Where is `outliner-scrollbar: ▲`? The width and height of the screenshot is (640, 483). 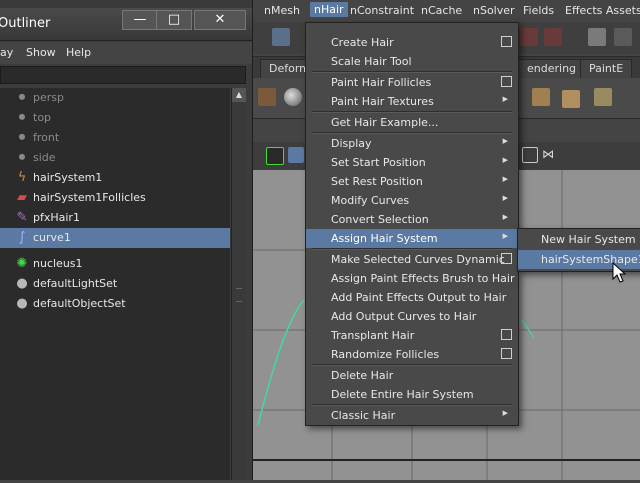
outliner-scrollbar: ▲ is located at coordinates (238, 284).